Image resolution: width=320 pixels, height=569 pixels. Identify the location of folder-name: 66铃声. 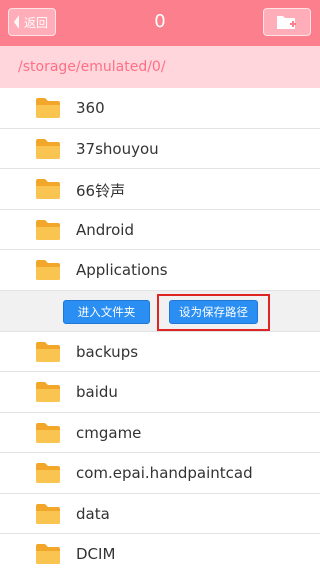
(101, 191).